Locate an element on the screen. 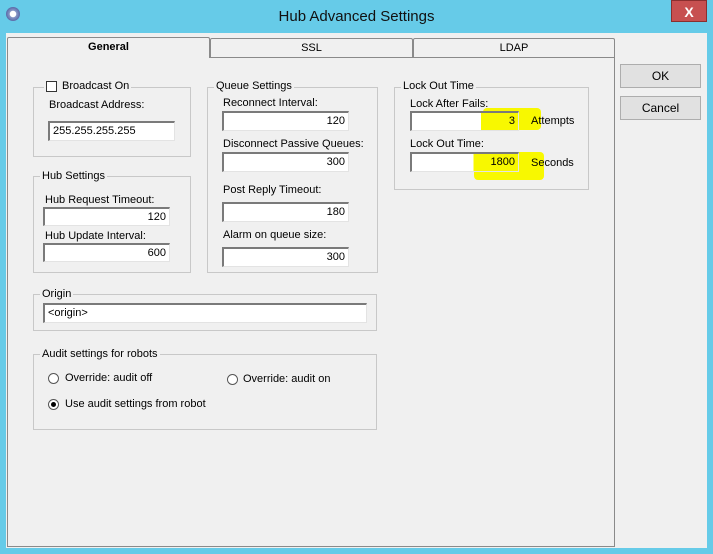  alarm-queue-size-input: 300 is located at coordinates (285, 257).